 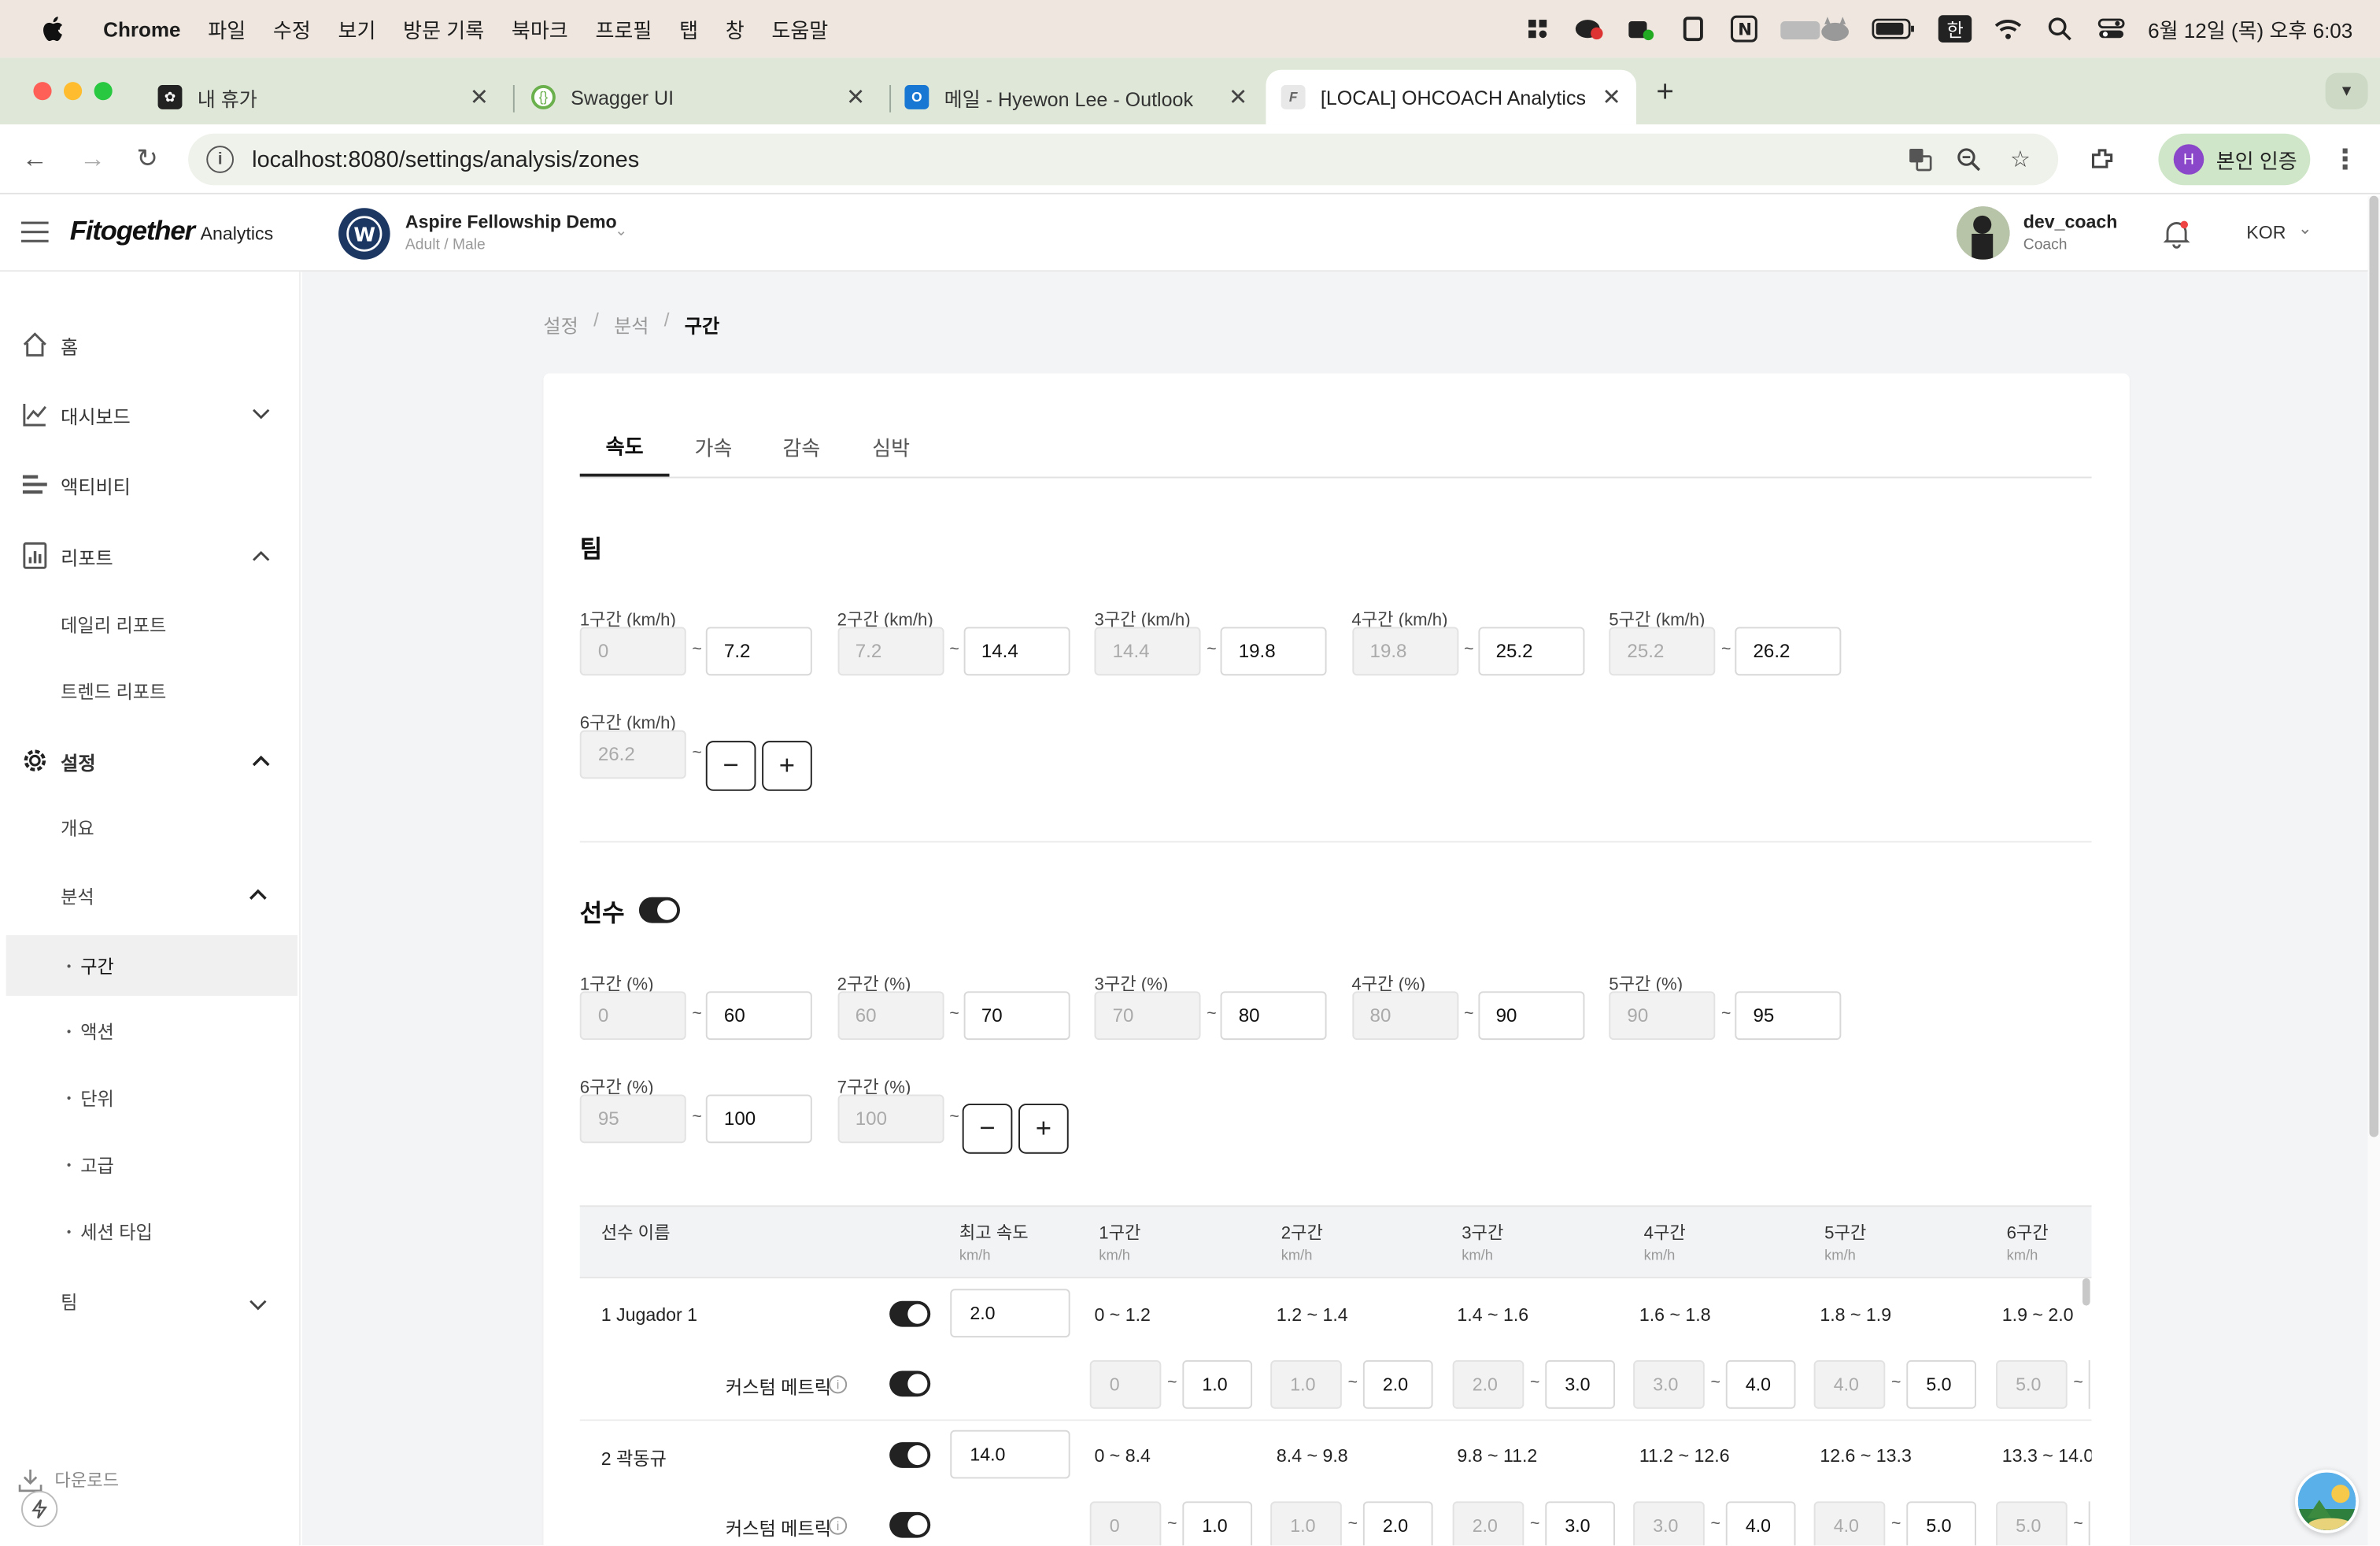 I want to click on sidebar-item-report: 리포트, so click(x=150, y=555).